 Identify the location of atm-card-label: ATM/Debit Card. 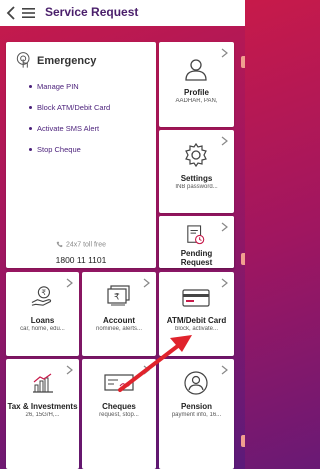
(196, 320).